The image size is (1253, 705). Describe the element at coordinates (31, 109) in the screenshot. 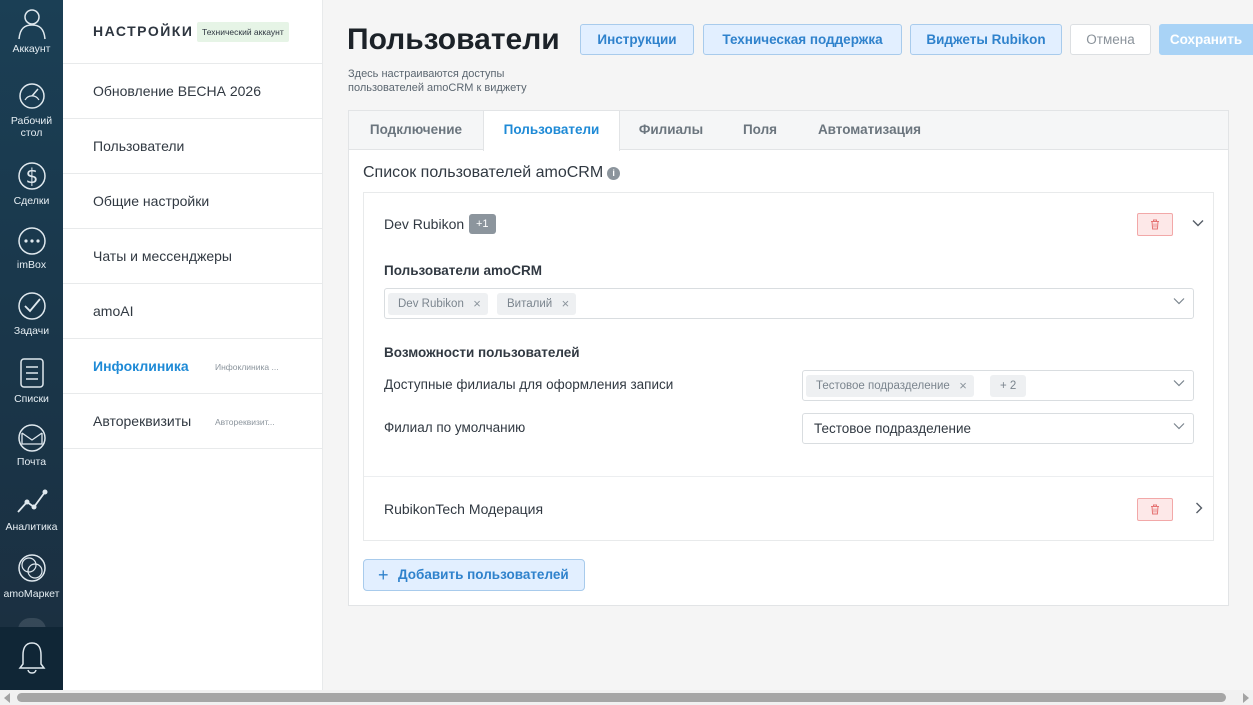

I see `nav-dashboard: Рабочий стол` at that location.